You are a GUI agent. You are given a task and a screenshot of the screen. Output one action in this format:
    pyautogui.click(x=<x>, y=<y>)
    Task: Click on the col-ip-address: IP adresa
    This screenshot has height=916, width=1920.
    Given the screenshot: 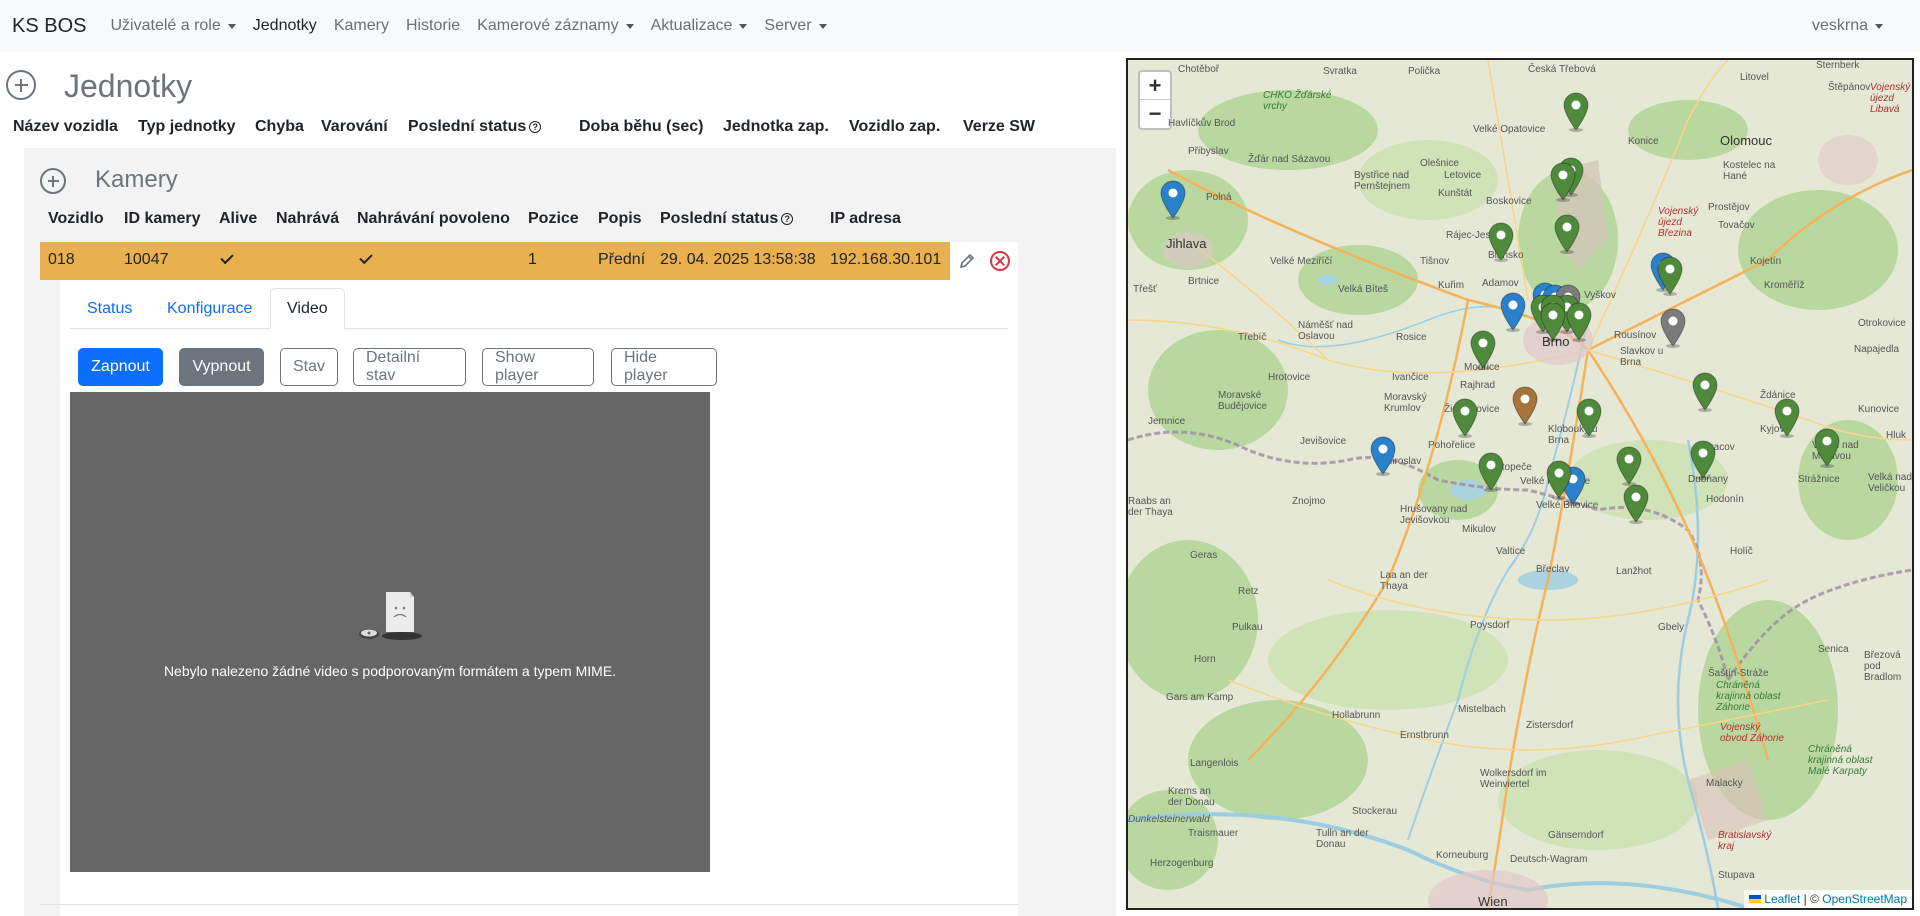 What is the action you would take?
    pyautogui.click(x=865, y=219)
    